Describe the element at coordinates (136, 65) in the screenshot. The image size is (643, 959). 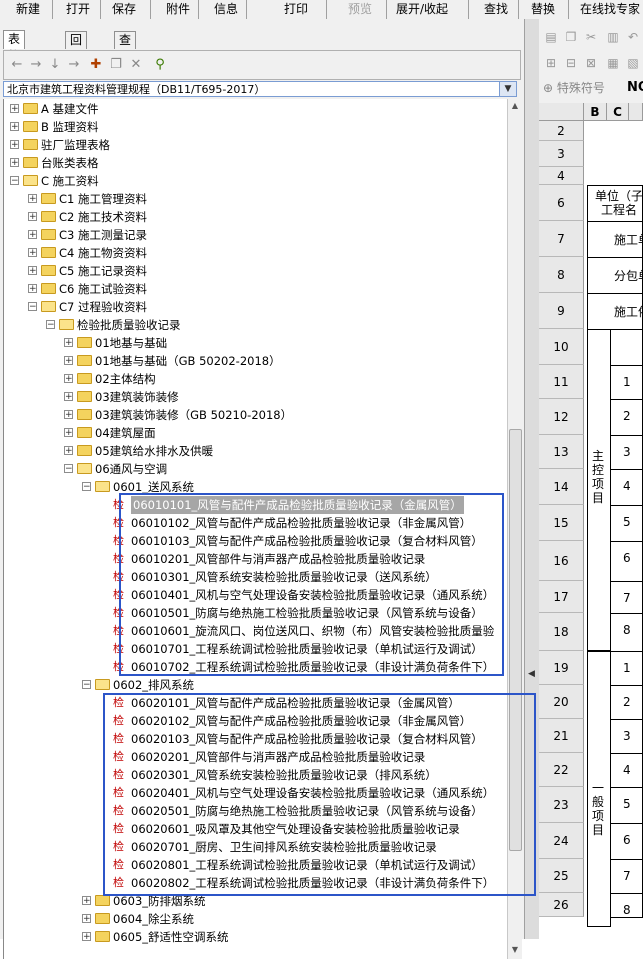
I see `delete-icon: ✕` at that location.